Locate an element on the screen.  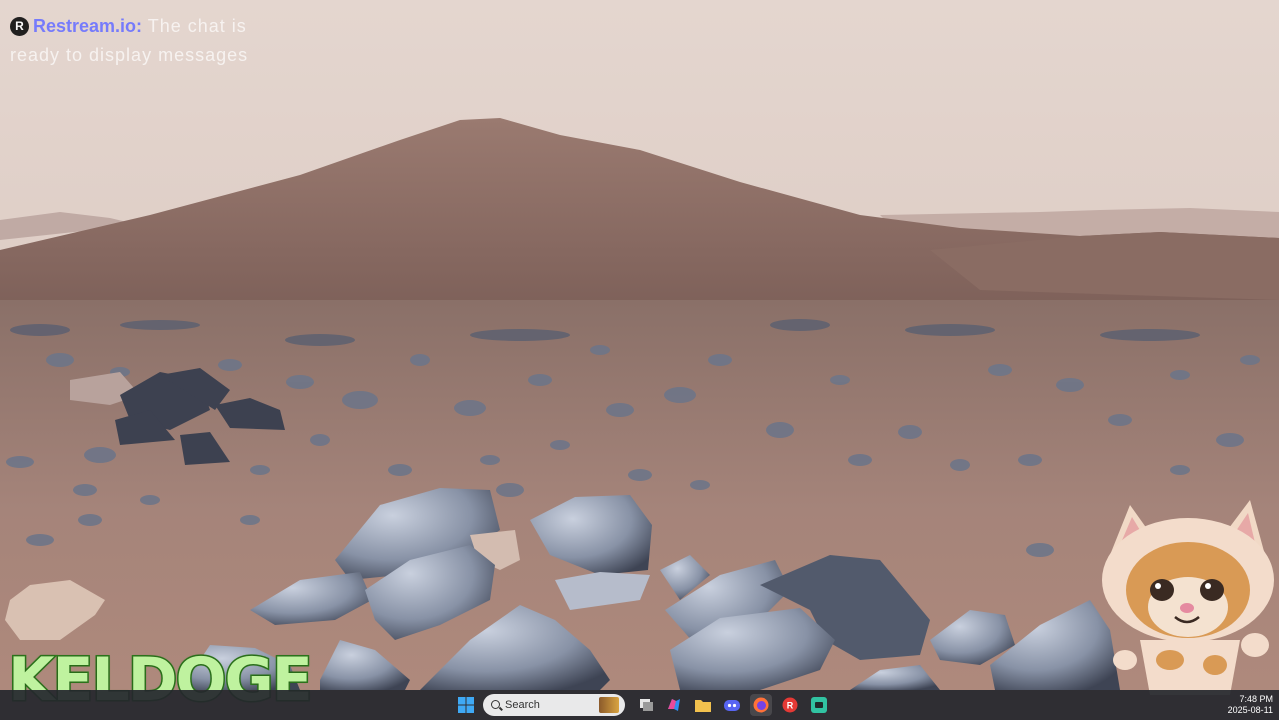
restream-icon: R is located at coordinates (790, 705).